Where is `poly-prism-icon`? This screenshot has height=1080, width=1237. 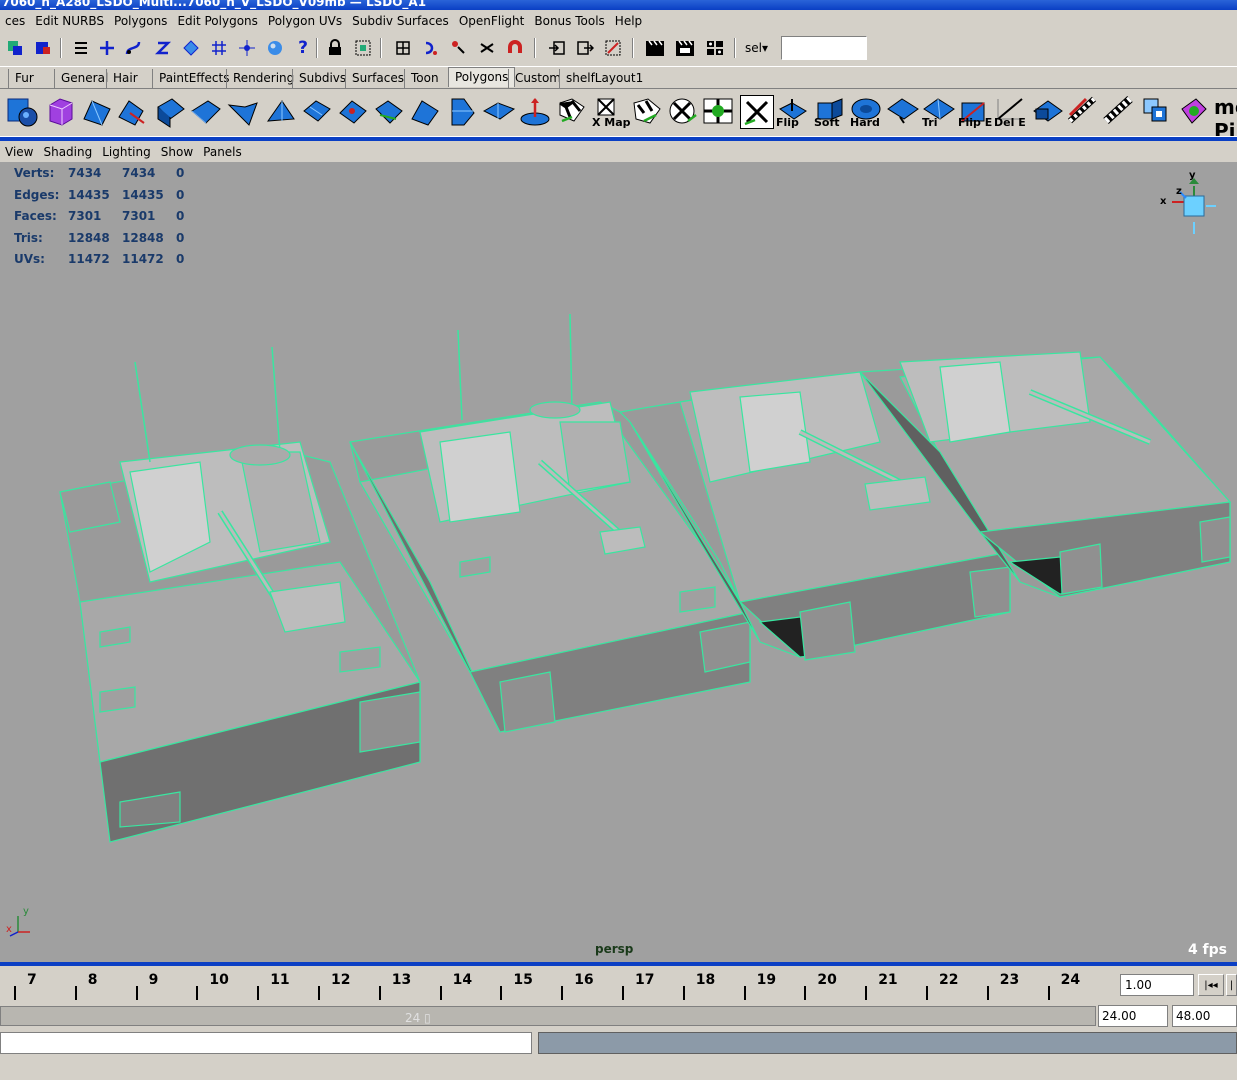 poly-prism-icon is located at coordinates (243, 112).